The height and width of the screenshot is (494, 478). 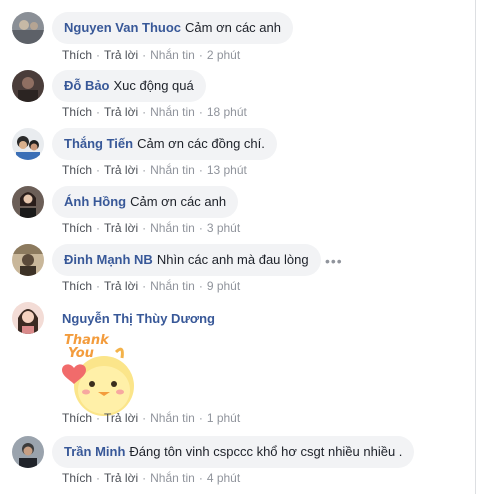 I want to click on comment-actions: Thích · Trả lời · Nhắn tin · 9 phút, so click(x=151, y=286).